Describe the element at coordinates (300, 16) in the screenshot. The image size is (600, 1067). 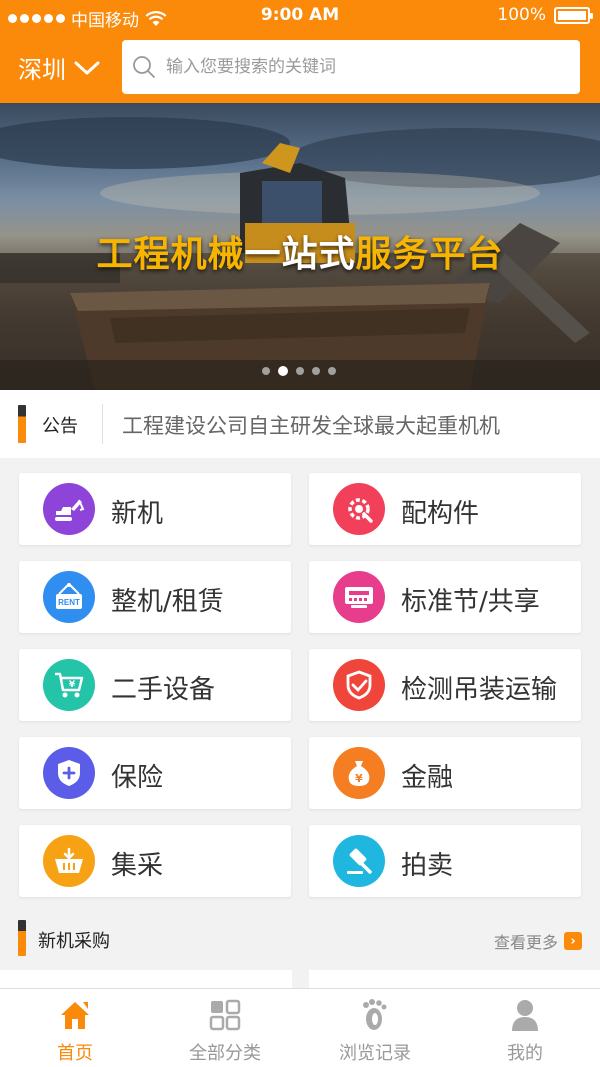
I see `status-bar: 中国移动 9:00 AM 100%` at that location.